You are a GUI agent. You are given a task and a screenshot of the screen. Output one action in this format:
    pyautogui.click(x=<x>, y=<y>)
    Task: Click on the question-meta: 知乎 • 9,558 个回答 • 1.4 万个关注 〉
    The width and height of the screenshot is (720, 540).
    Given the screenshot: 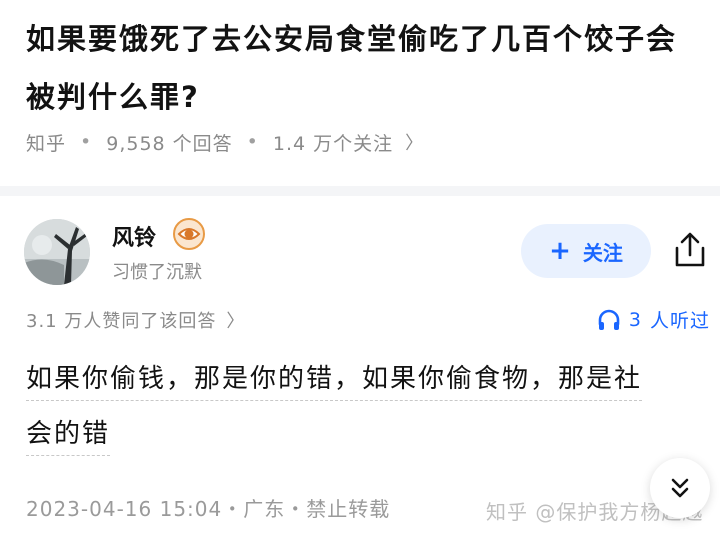 What is the action you would take?
    pyautogui.click(x=225, y=142)
    